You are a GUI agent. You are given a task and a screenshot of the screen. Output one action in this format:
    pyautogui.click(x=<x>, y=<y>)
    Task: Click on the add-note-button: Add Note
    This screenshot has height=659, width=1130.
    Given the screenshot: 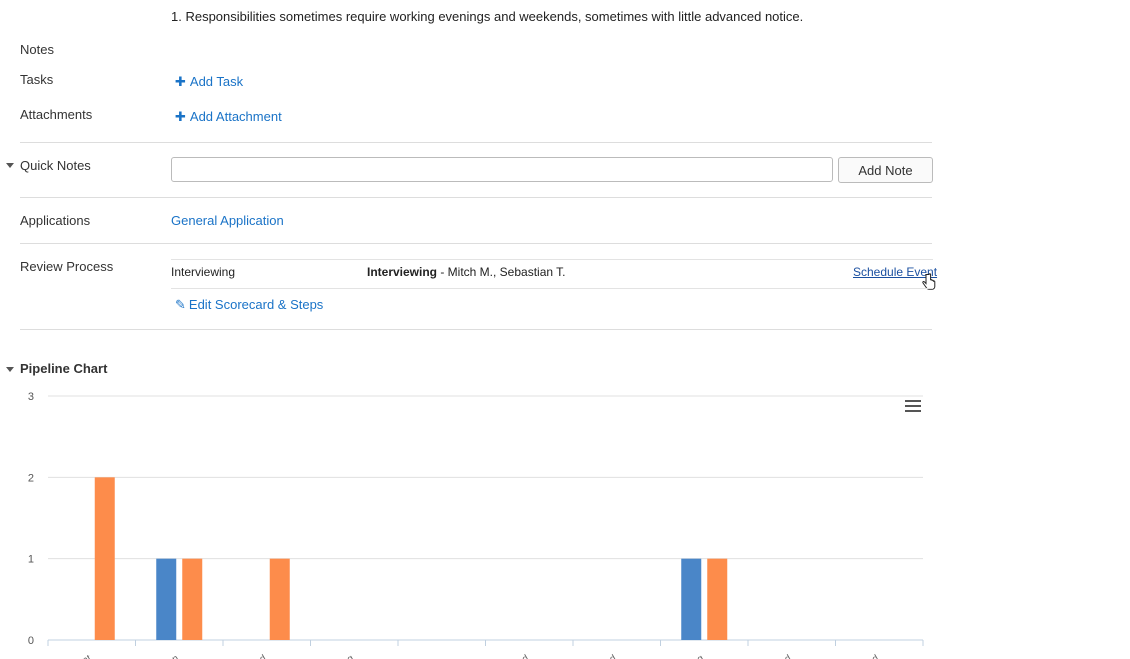 What is the action you would take?
    pyautogui.click(x=885, y=170)
    